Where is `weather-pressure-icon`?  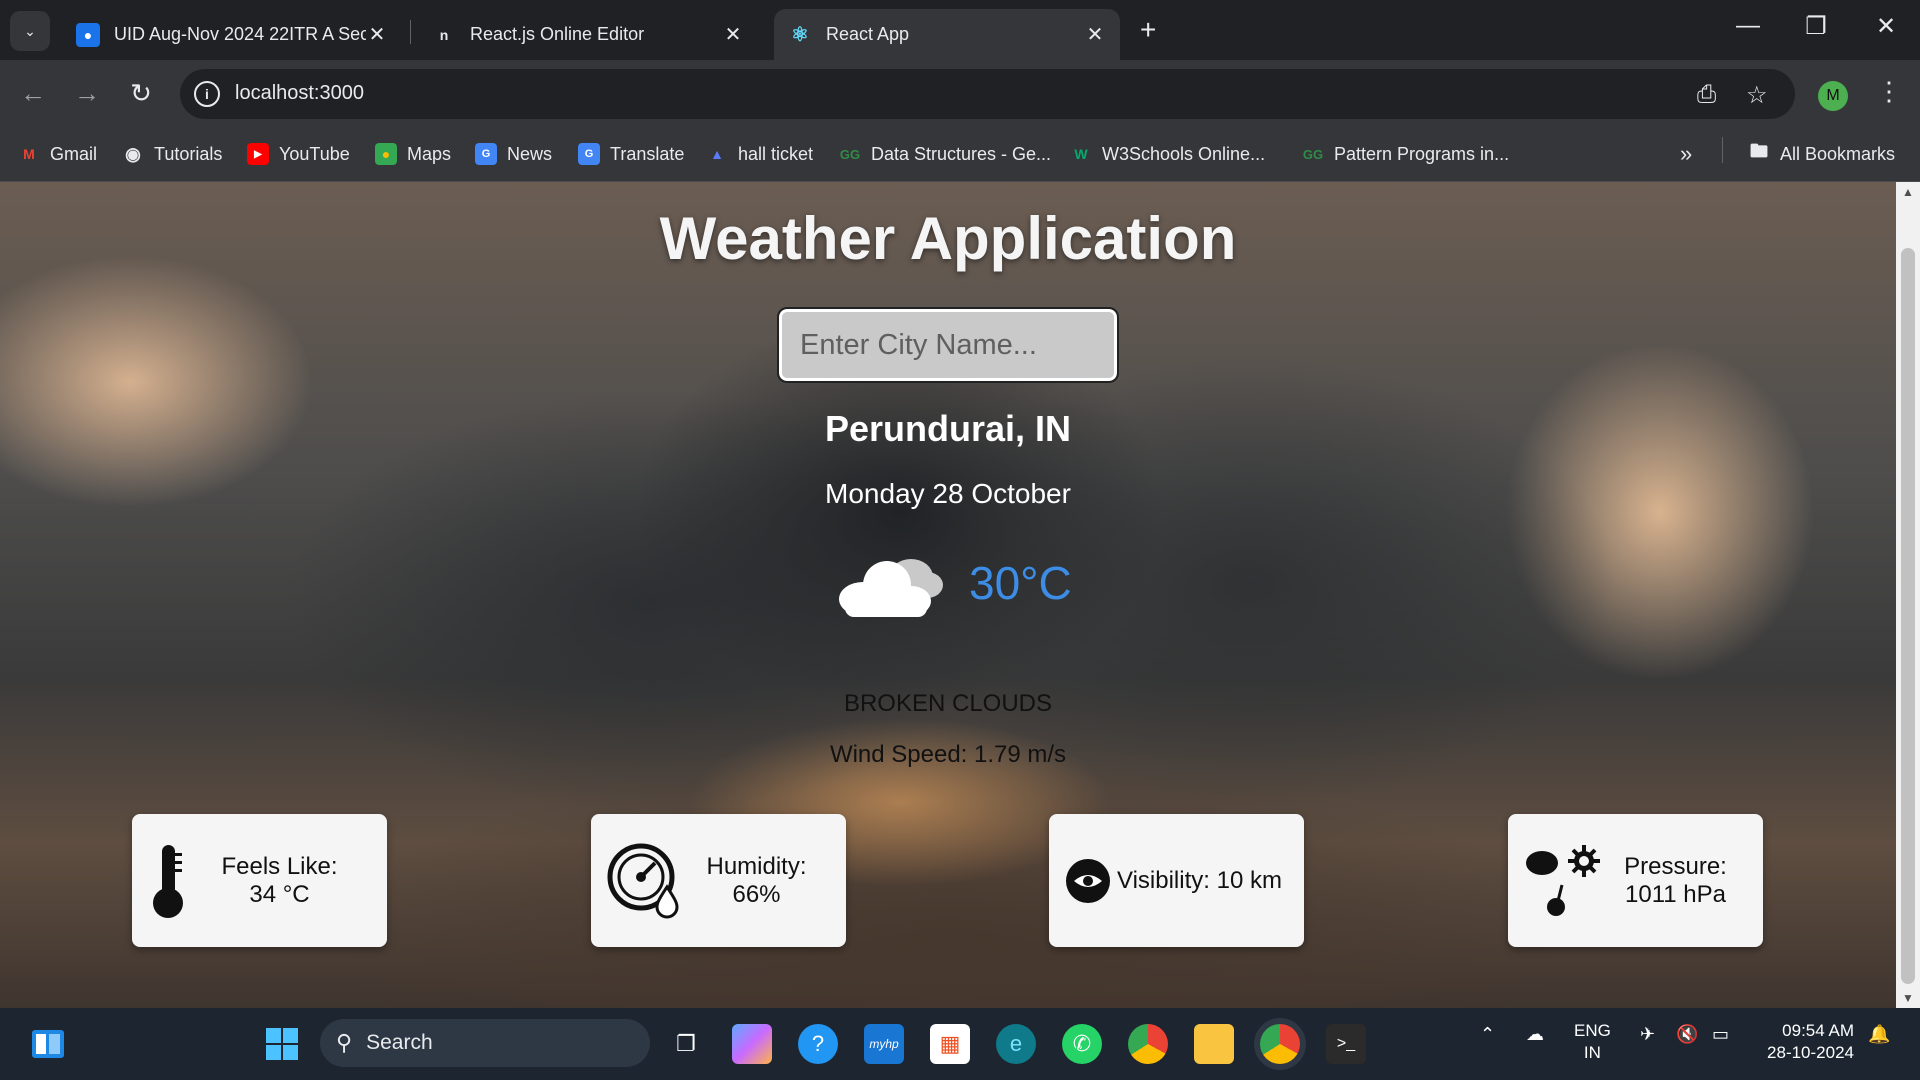 weather-pressure-icon is located at coordinates (1563, 880).